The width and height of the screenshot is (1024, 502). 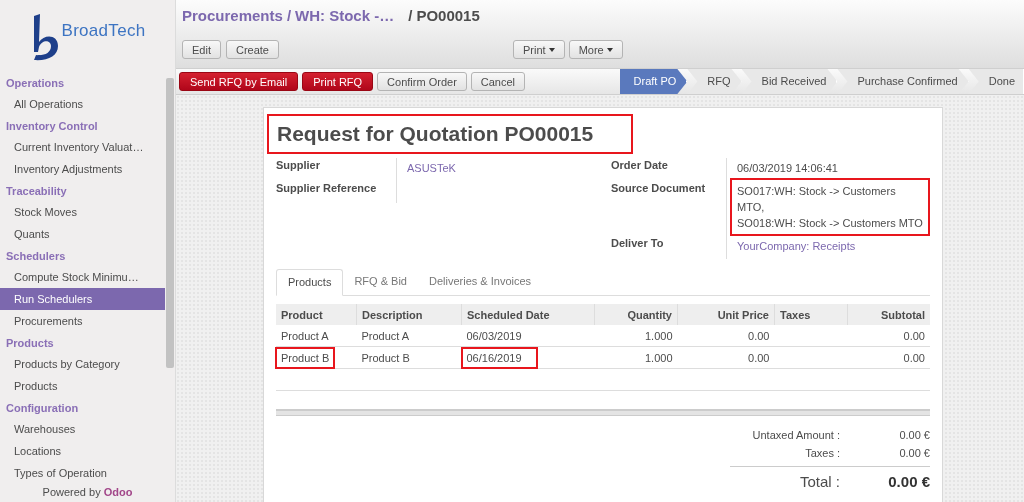 I want to click on menu-item: Stock Moves, so click(x=82, y=212).